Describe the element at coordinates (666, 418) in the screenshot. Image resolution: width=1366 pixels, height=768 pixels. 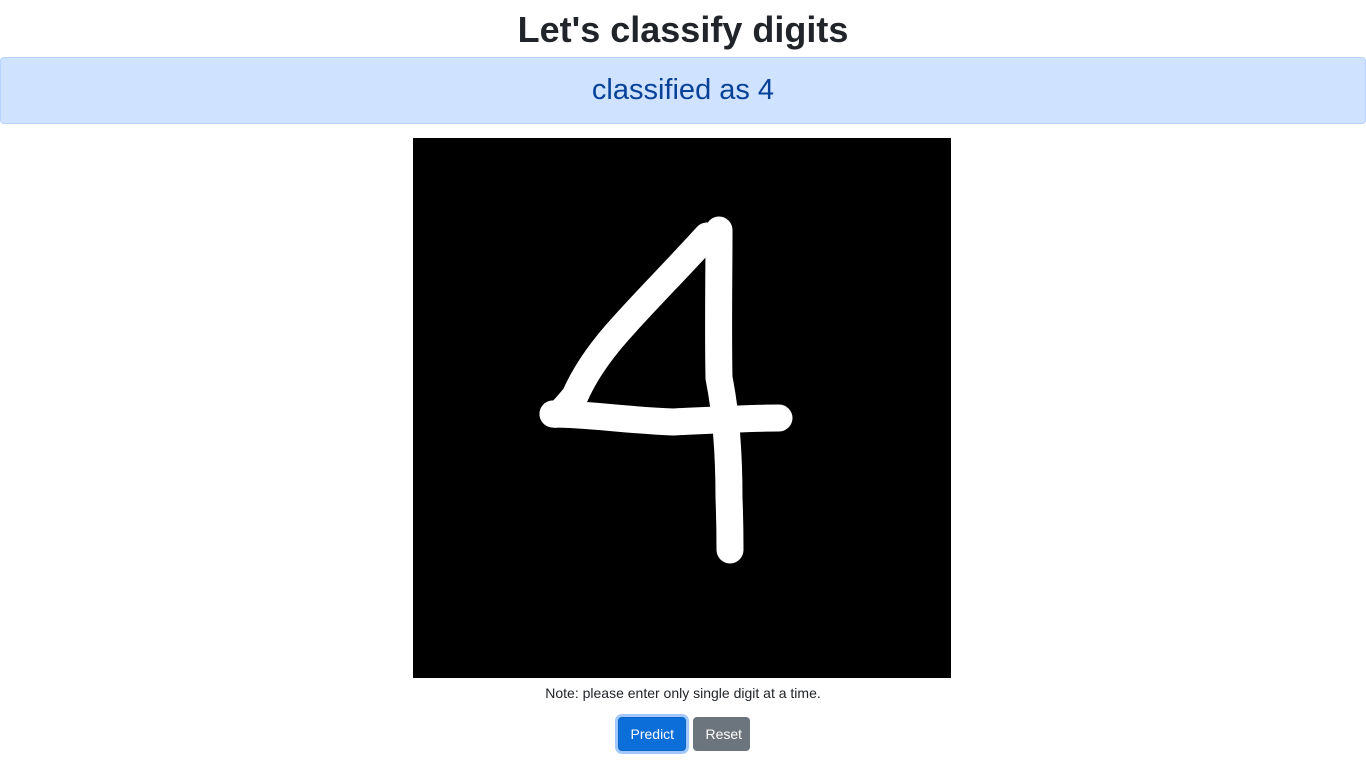
I see `digit-stroke-horizontal` at that location.